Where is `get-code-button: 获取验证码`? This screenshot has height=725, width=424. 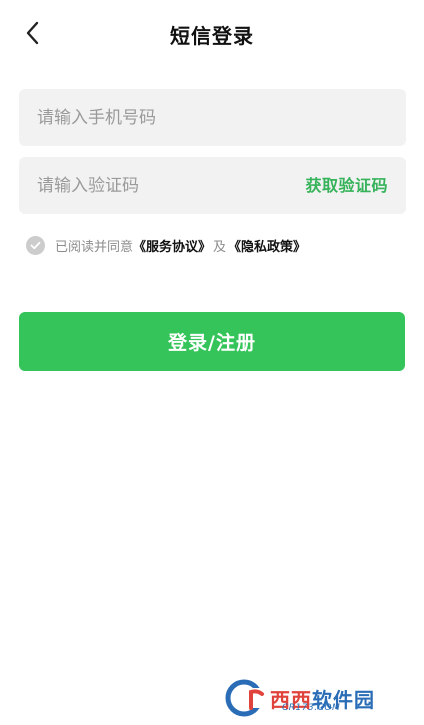
get-code-button: 获取验证码 is located at coordinates (346, 185).